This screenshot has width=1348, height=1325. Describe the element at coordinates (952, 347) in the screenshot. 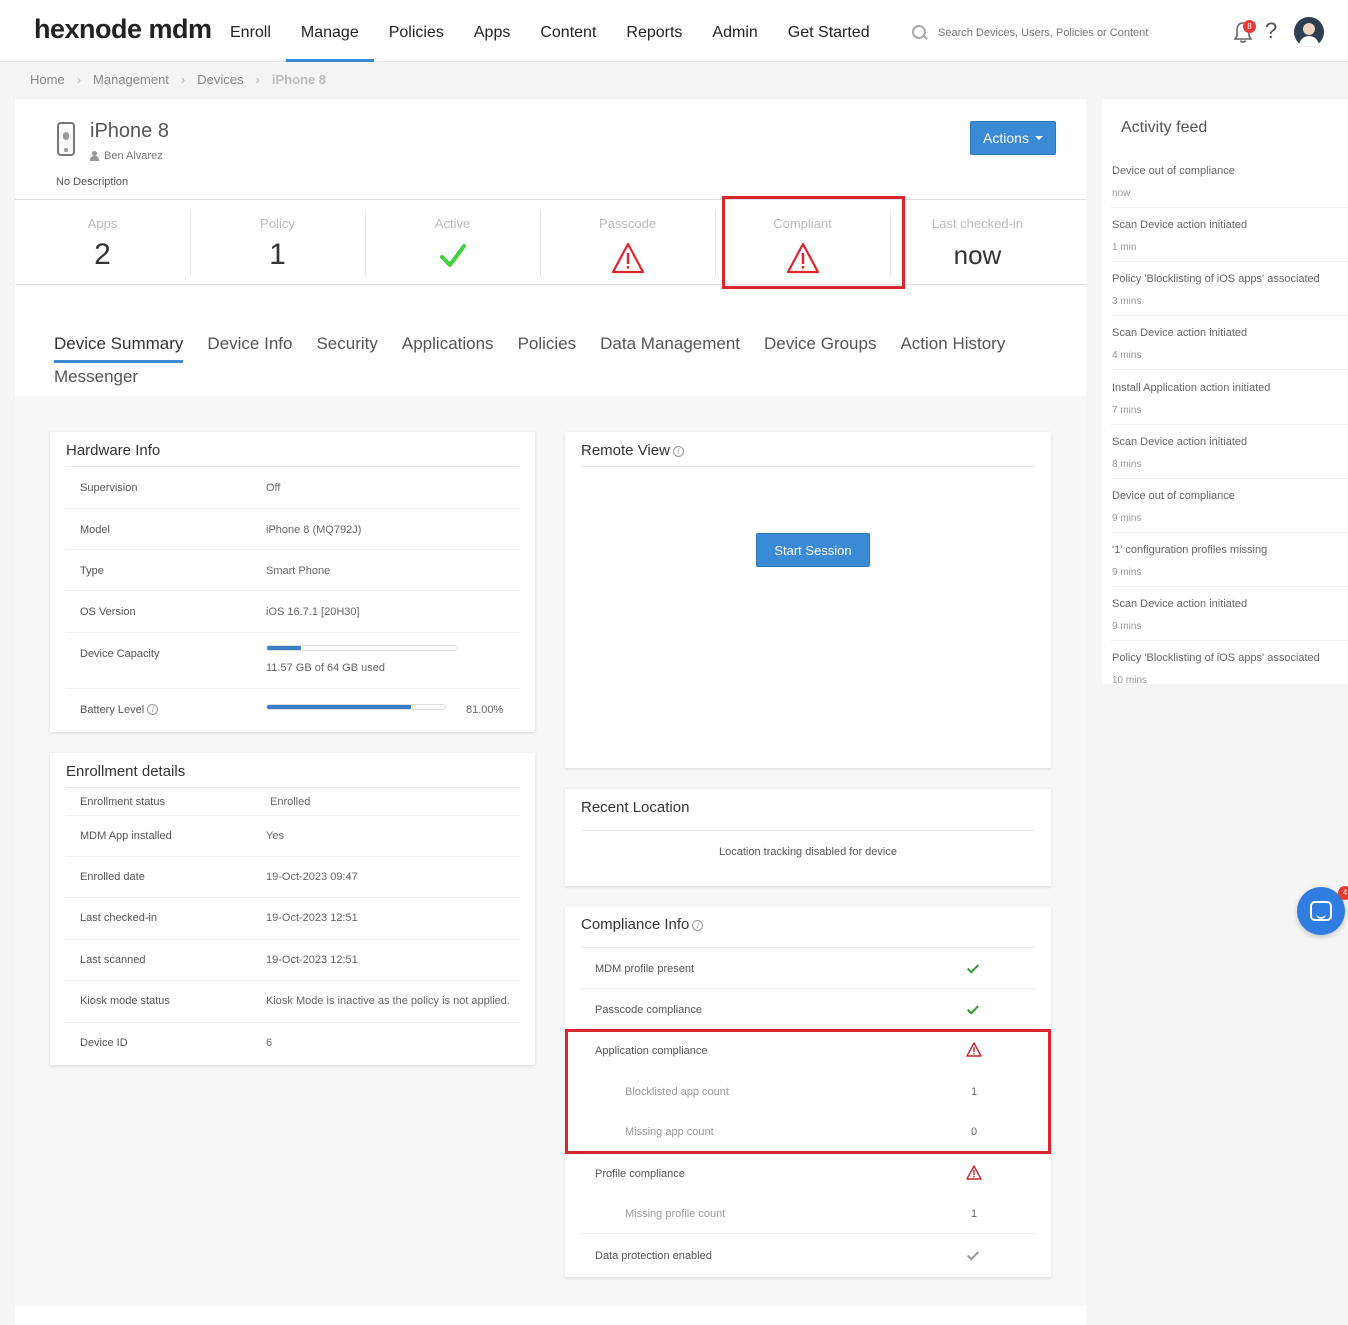

I see `tab-action-history: Action History` at that location.